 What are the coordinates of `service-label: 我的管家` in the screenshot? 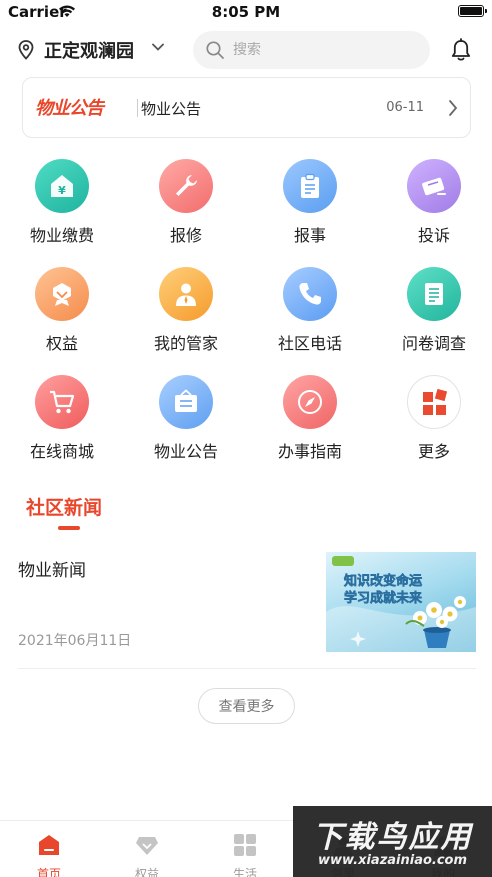 It's located at (185, 343).